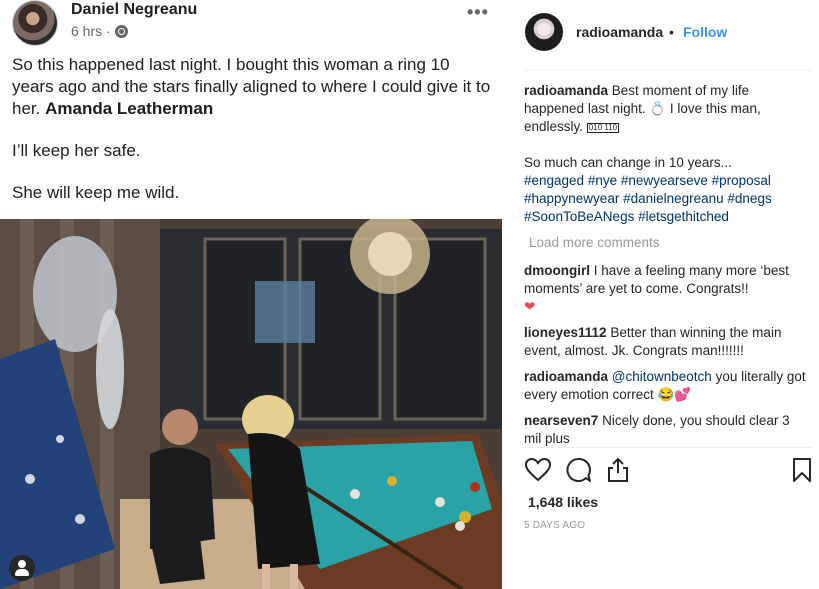 This screenshot has width=819, height=589. I want to click on caption-glyph: 010 110, so click(603, 128).